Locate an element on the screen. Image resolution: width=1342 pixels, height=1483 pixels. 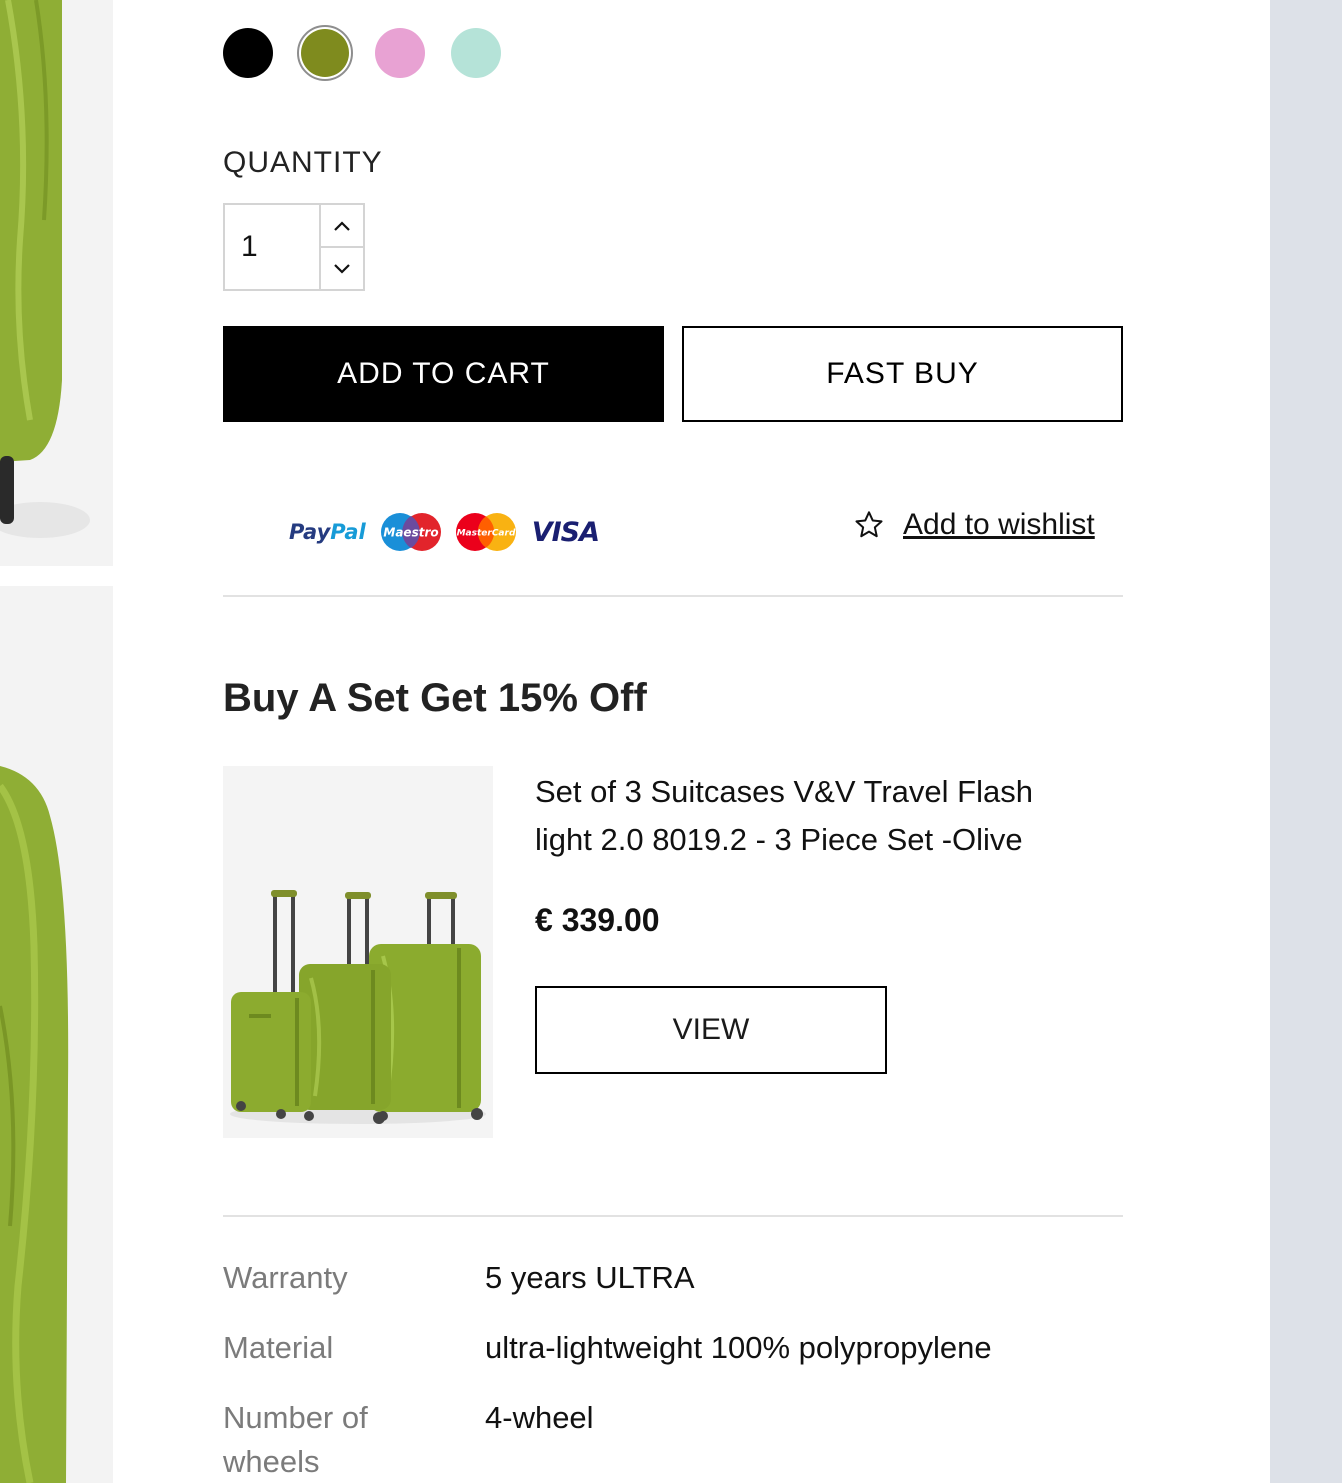
bundle-product-image is located at coordinates (358, 952).